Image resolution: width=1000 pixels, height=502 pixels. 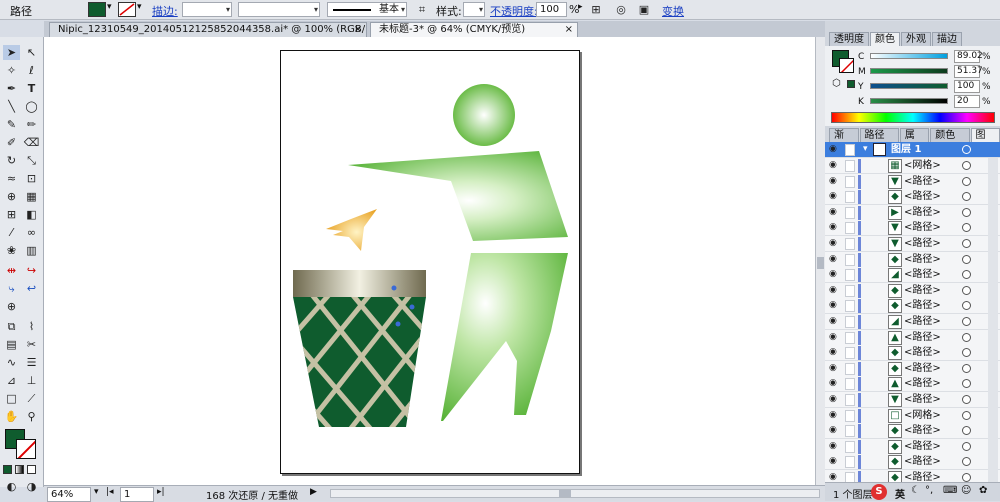 What do you see at coordinates (575, 493) in the screenshot?
I see `horizontal-scrollbar` at bounding box center [575, 493].